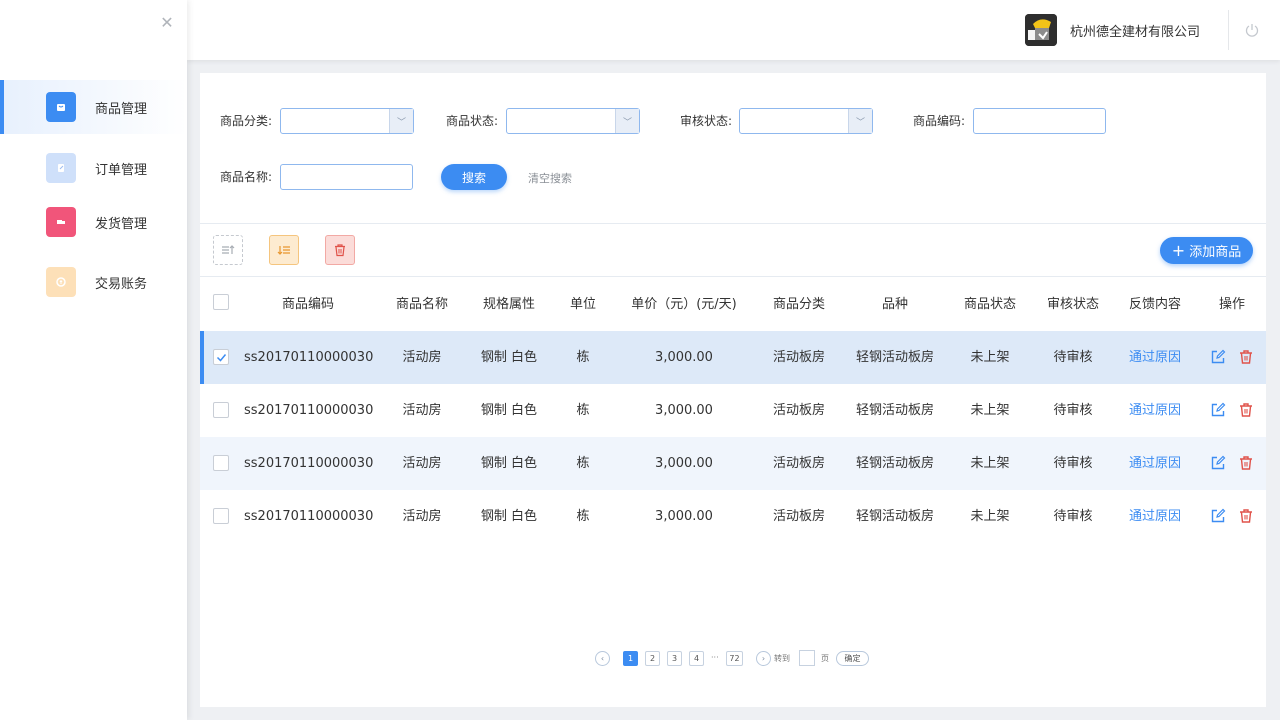 The width and height of the screenshot is (1280, 720). Describe the element at coordinates (734, 658) in the screenshot. I see `page-button: 72` at that location.